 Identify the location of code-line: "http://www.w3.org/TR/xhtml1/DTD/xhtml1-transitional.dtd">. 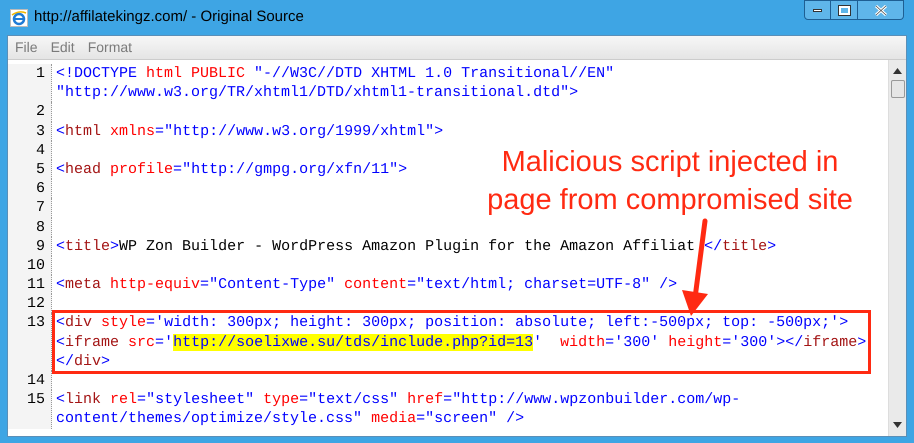
(318, 92).